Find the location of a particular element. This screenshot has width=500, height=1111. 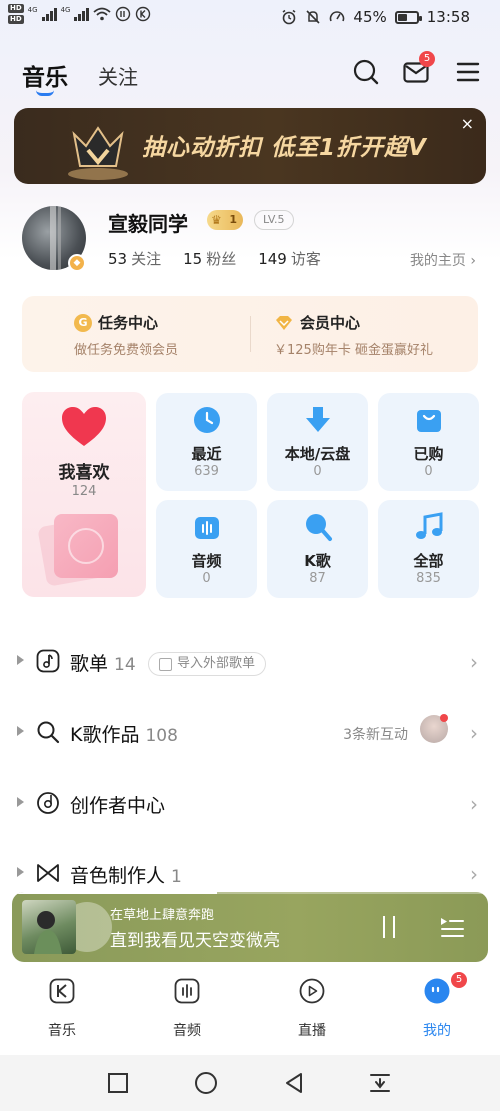

visitor-count: 149 is located at coordinates (272, 259).